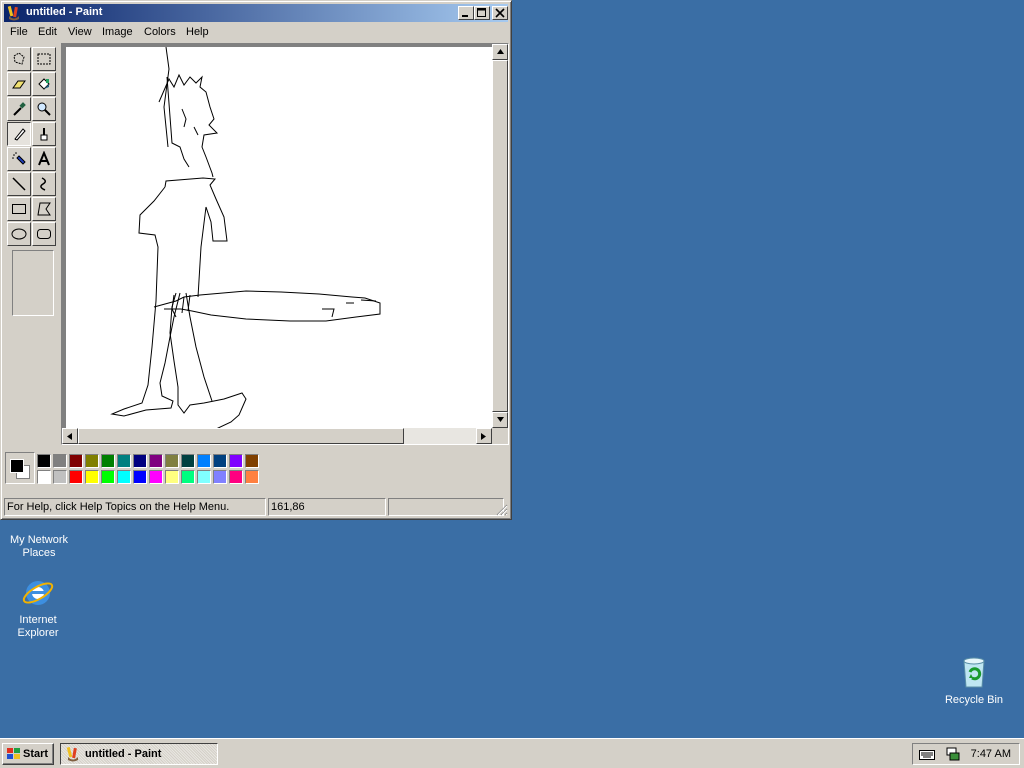 Image resolution: width=1024 pixels, height=768 pixels. I want to click on toolbox, so click(32, 245).